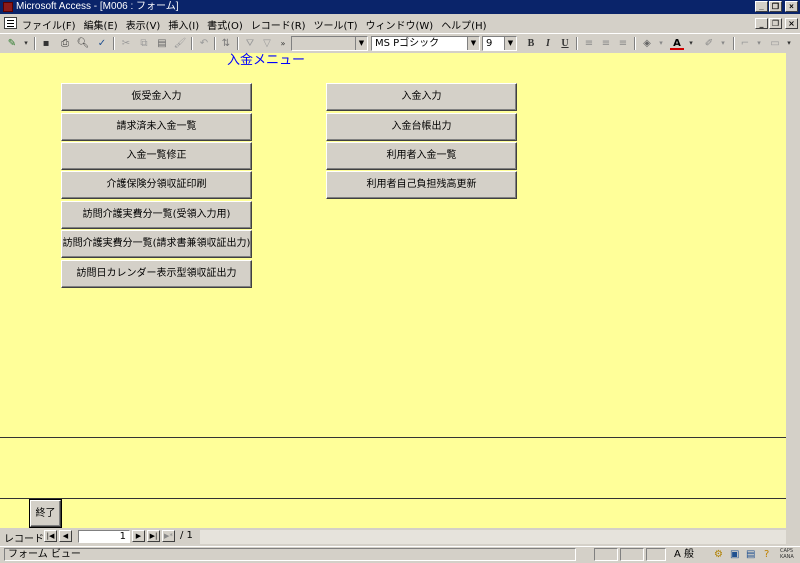 The image size is (800, 563). What do you see at coordinates (143, 24) in the screenshot?
I see `menu-view: 表示(V)` at bounding box center [143, 24].